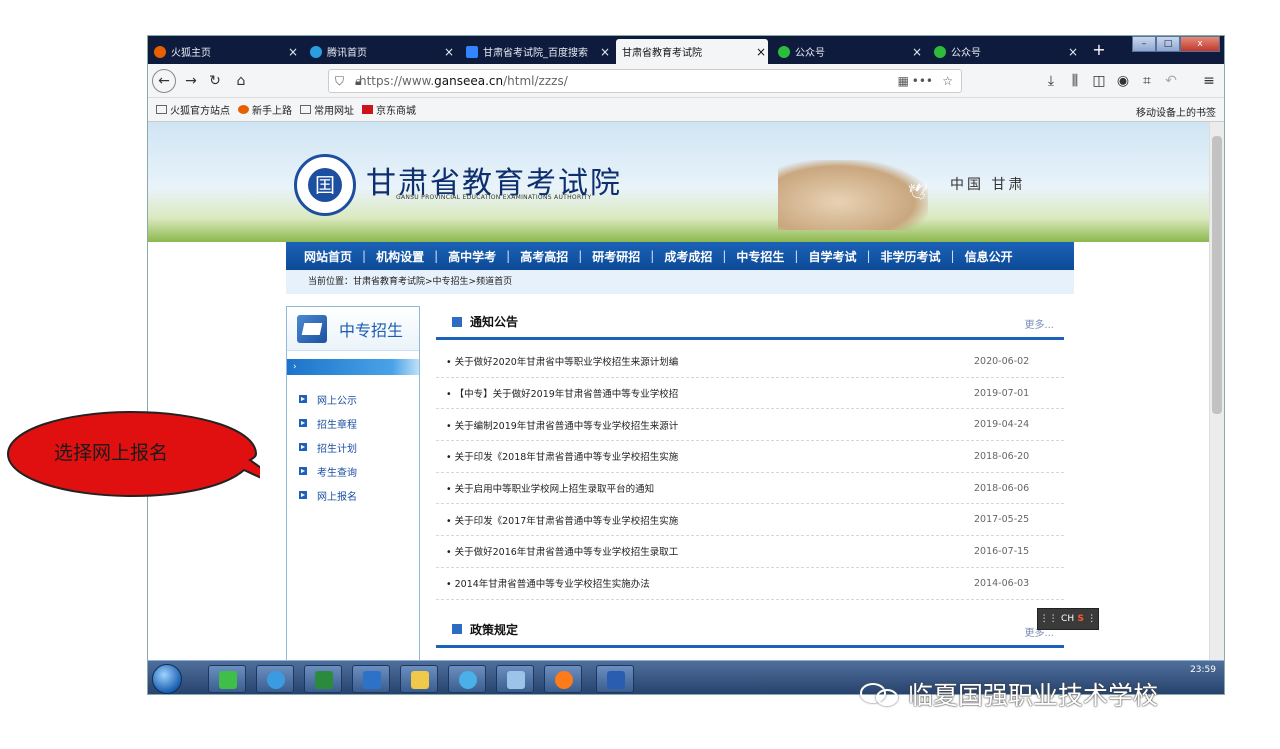 This screenshot has width=1280, height=749. Describe the element at coordinates (1147, 82) in the screenshot. I see `screenshot-icon: ⌗` at that location.